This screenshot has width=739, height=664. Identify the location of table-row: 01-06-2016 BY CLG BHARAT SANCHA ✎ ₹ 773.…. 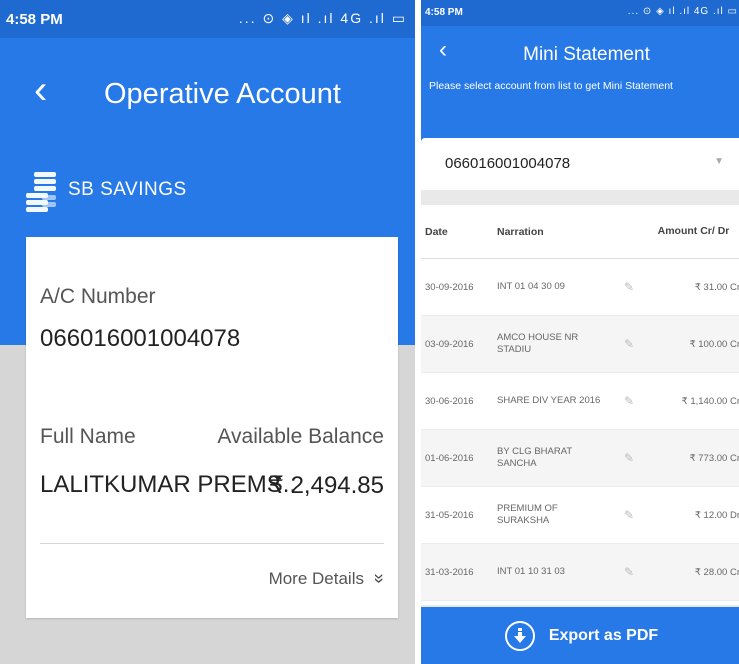
(580, 458).